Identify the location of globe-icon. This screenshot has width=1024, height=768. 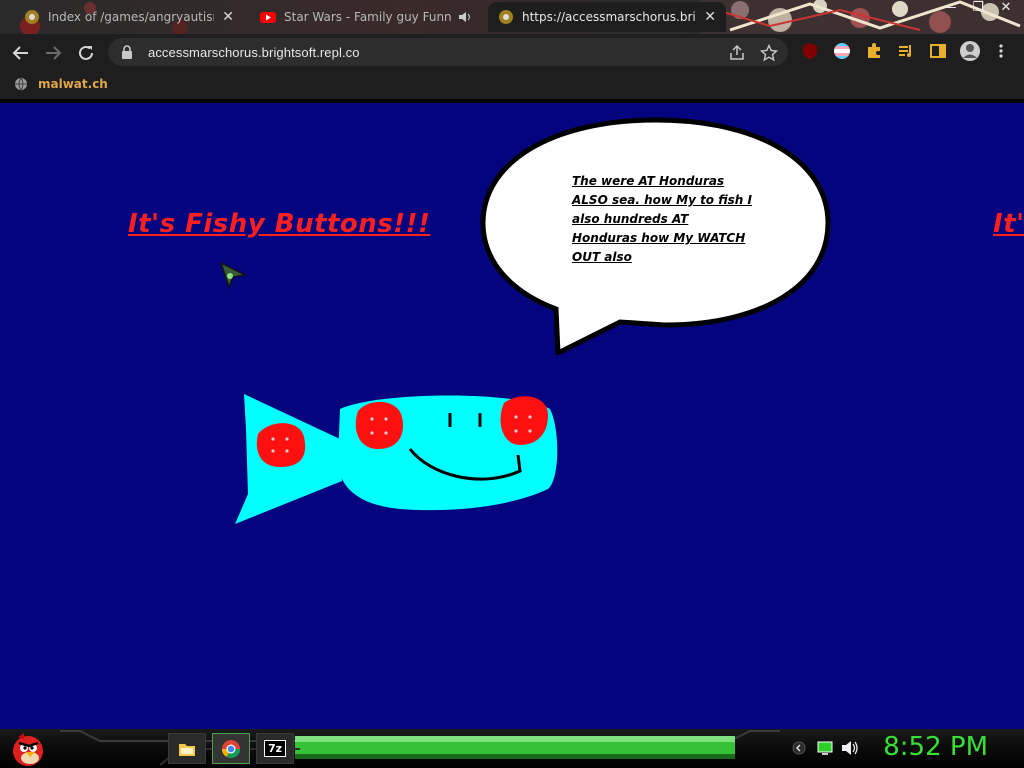
(21, 84).